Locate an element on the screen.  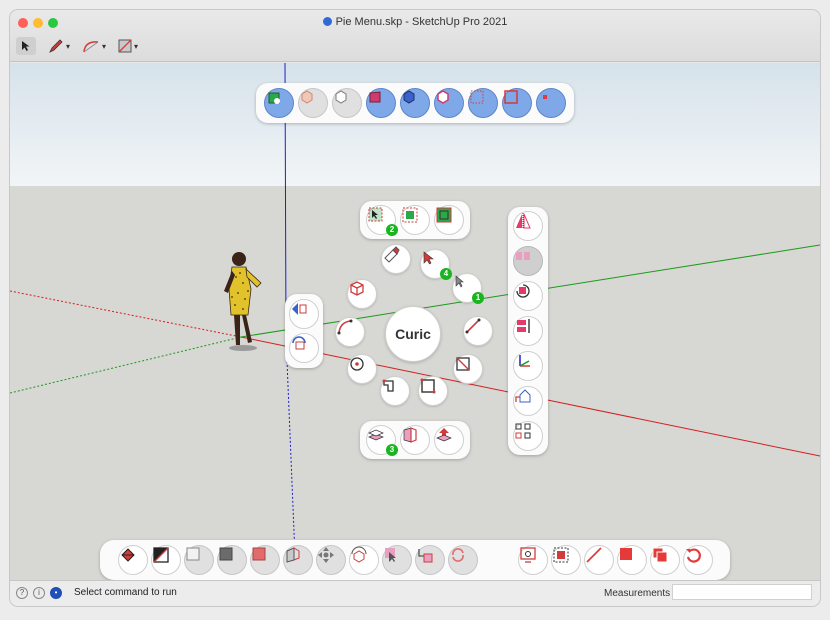
mirror-button is located at coordinates (528, 226).